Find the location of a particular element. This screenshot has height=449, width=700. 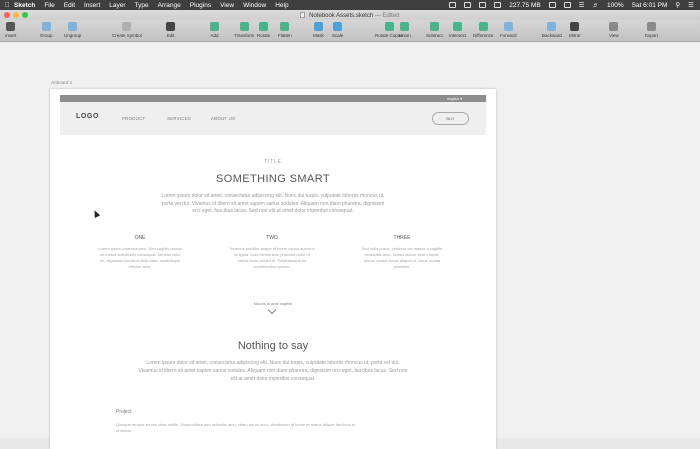

toolbar-add-button: Add is located at coordinates (214, 30).